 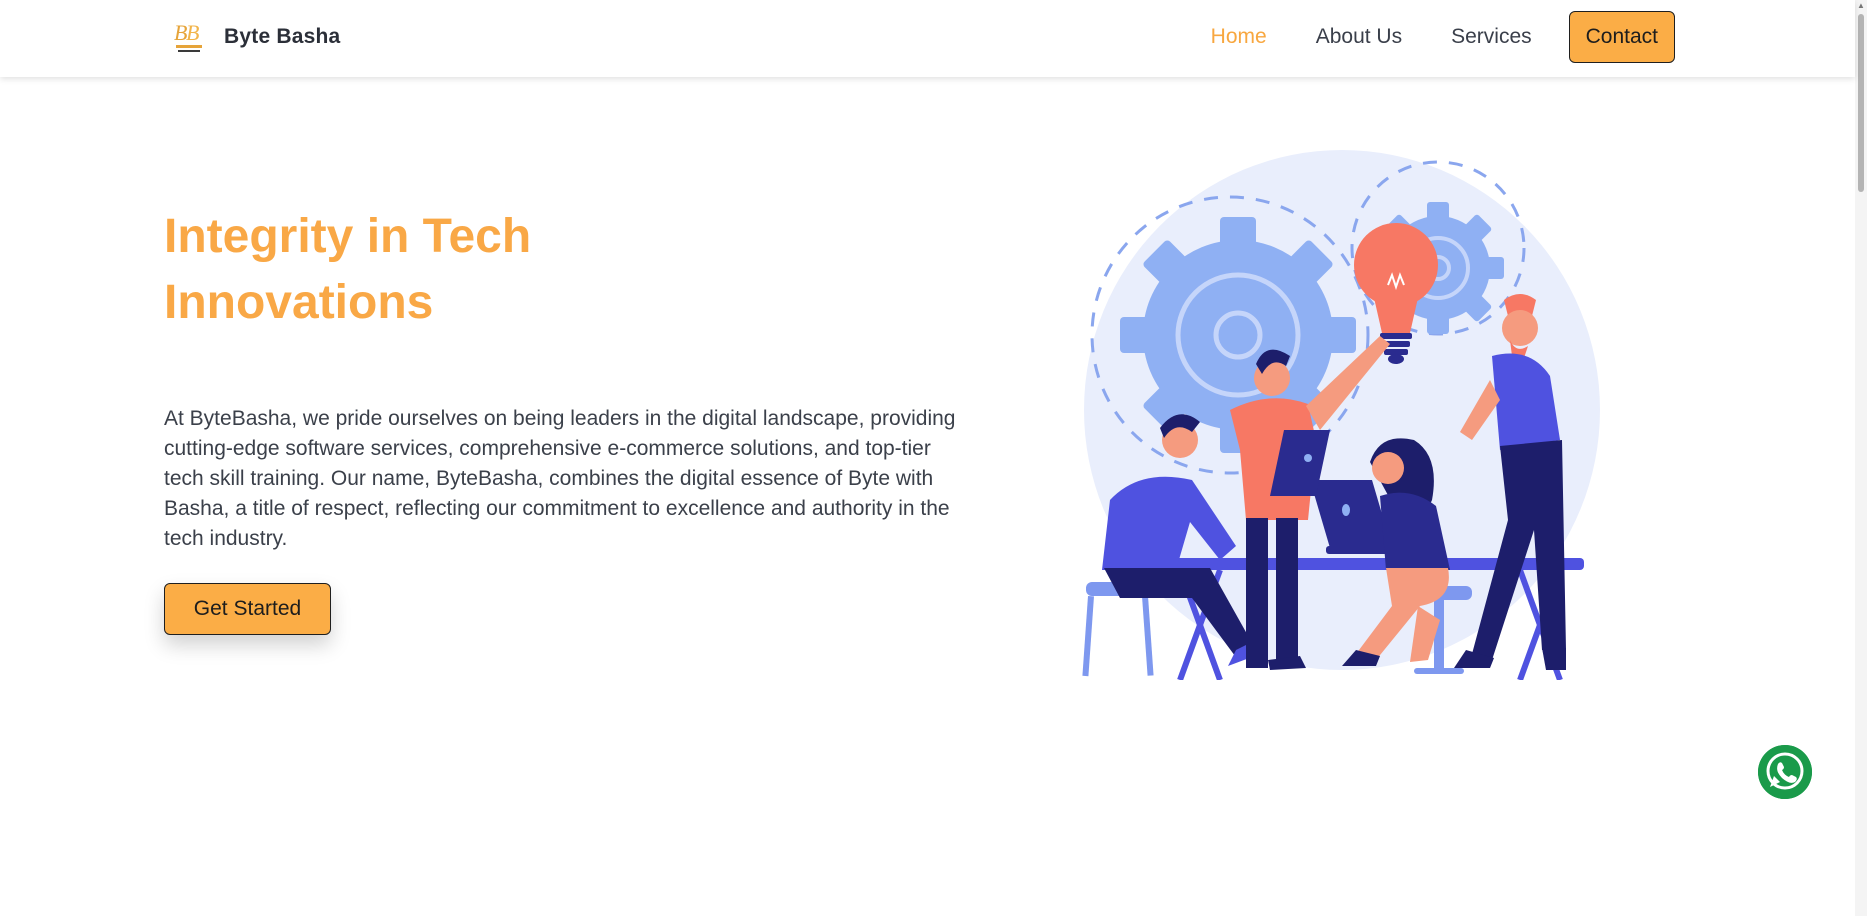 I want to click on contact-button: Contact, so click(x=1621, y=37).